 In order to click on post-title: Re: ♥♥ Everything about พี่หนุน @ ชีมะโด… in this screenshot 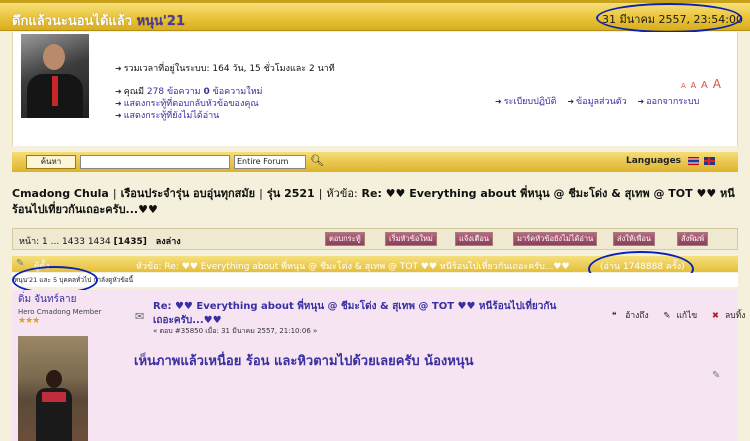, I will do `click(363, 314)`.